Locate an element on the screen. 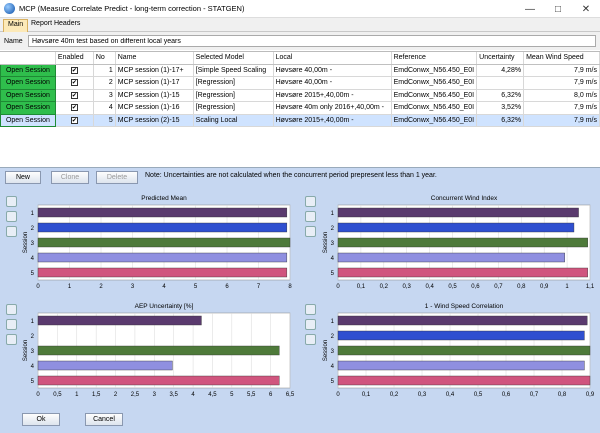 The height and width of the screenshot is (433, 600). column-header-local: Local is located at coordinates (332, 58).